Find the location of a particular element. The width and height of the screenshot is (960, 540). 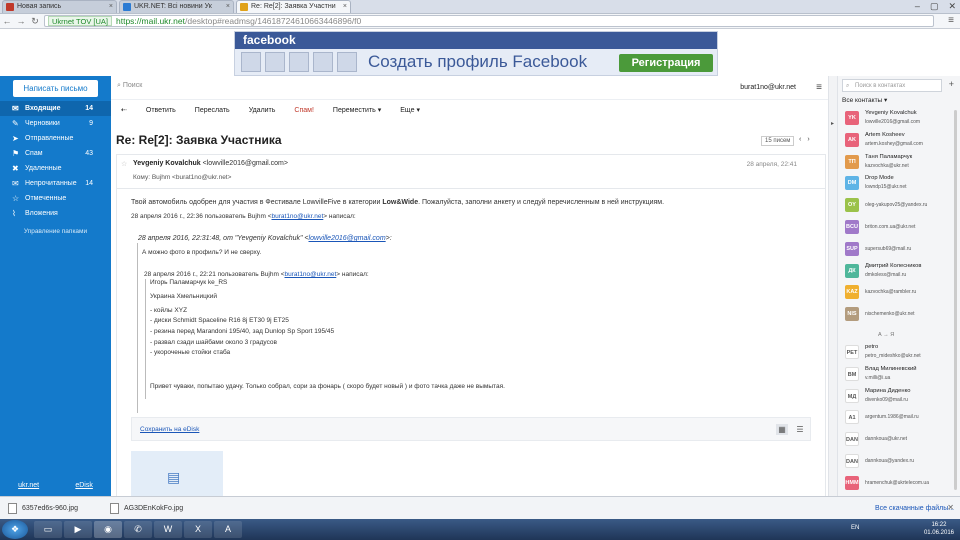

excel-icon: X is located at coordinates (198, 529).